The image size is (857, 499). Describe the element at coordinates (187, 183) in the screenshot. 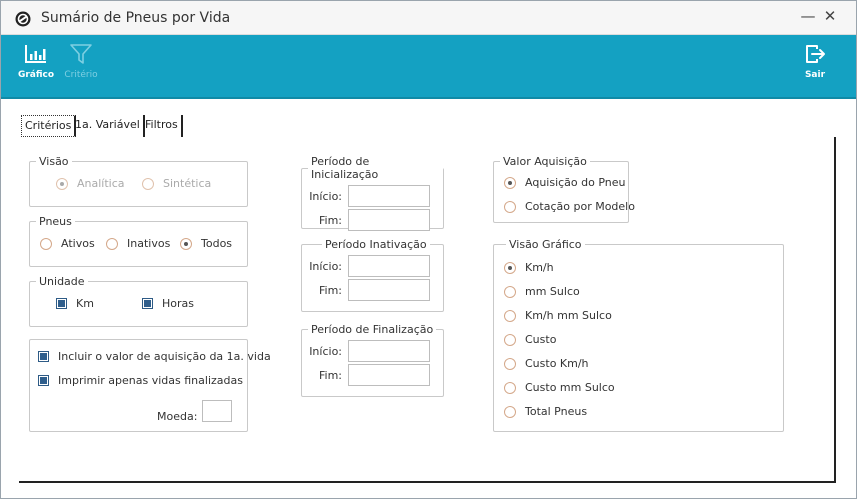

I see `visao-sintetica-label: Sintética` at that location.